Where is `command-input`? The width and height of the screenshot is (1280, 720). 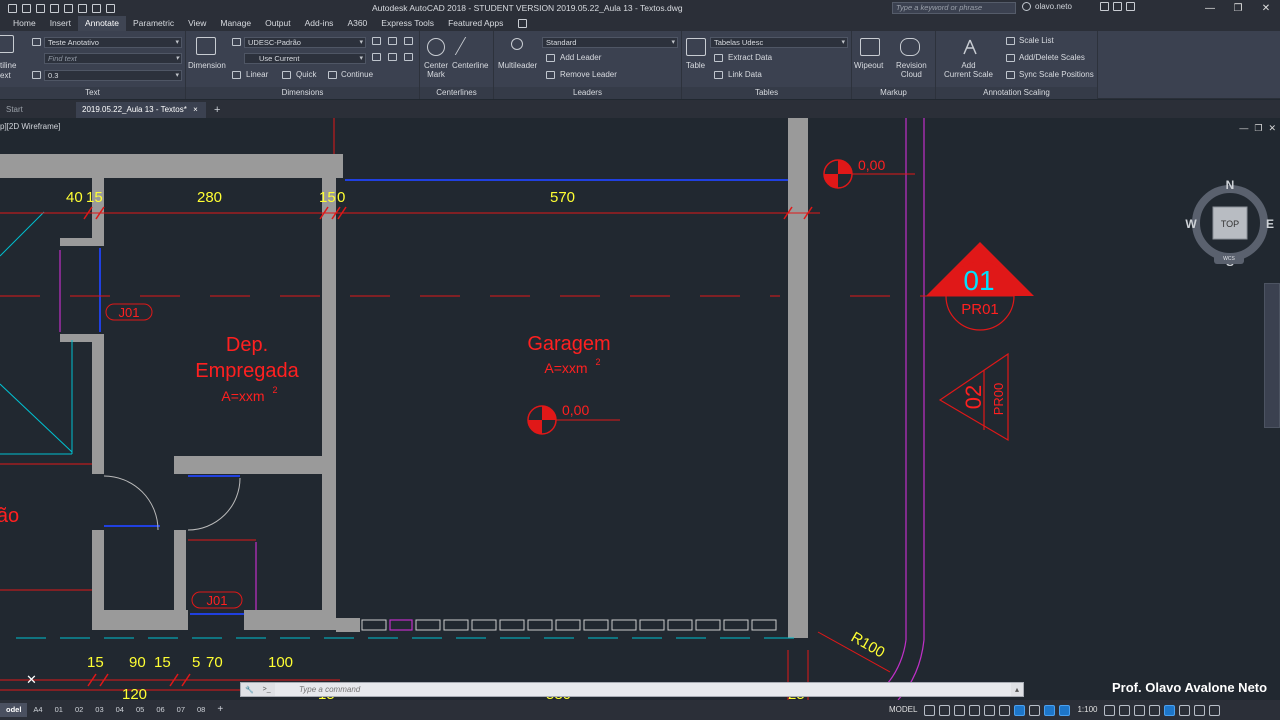 command-input is located at coordinates (643, 689).